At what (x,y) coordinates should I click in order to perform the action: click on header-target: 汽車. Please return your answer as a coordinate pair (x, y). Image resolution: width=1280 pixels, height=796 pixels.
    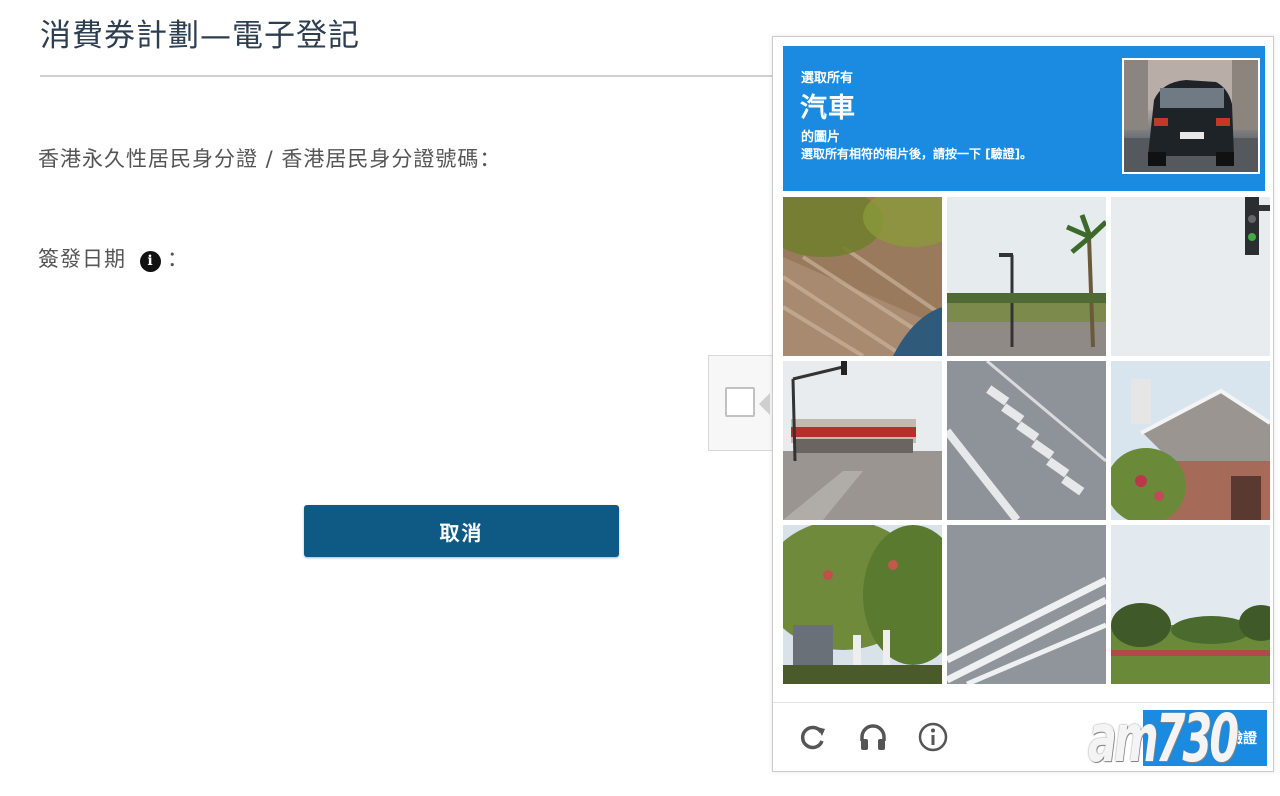
    Looking at the image, I should click on (828, 108).